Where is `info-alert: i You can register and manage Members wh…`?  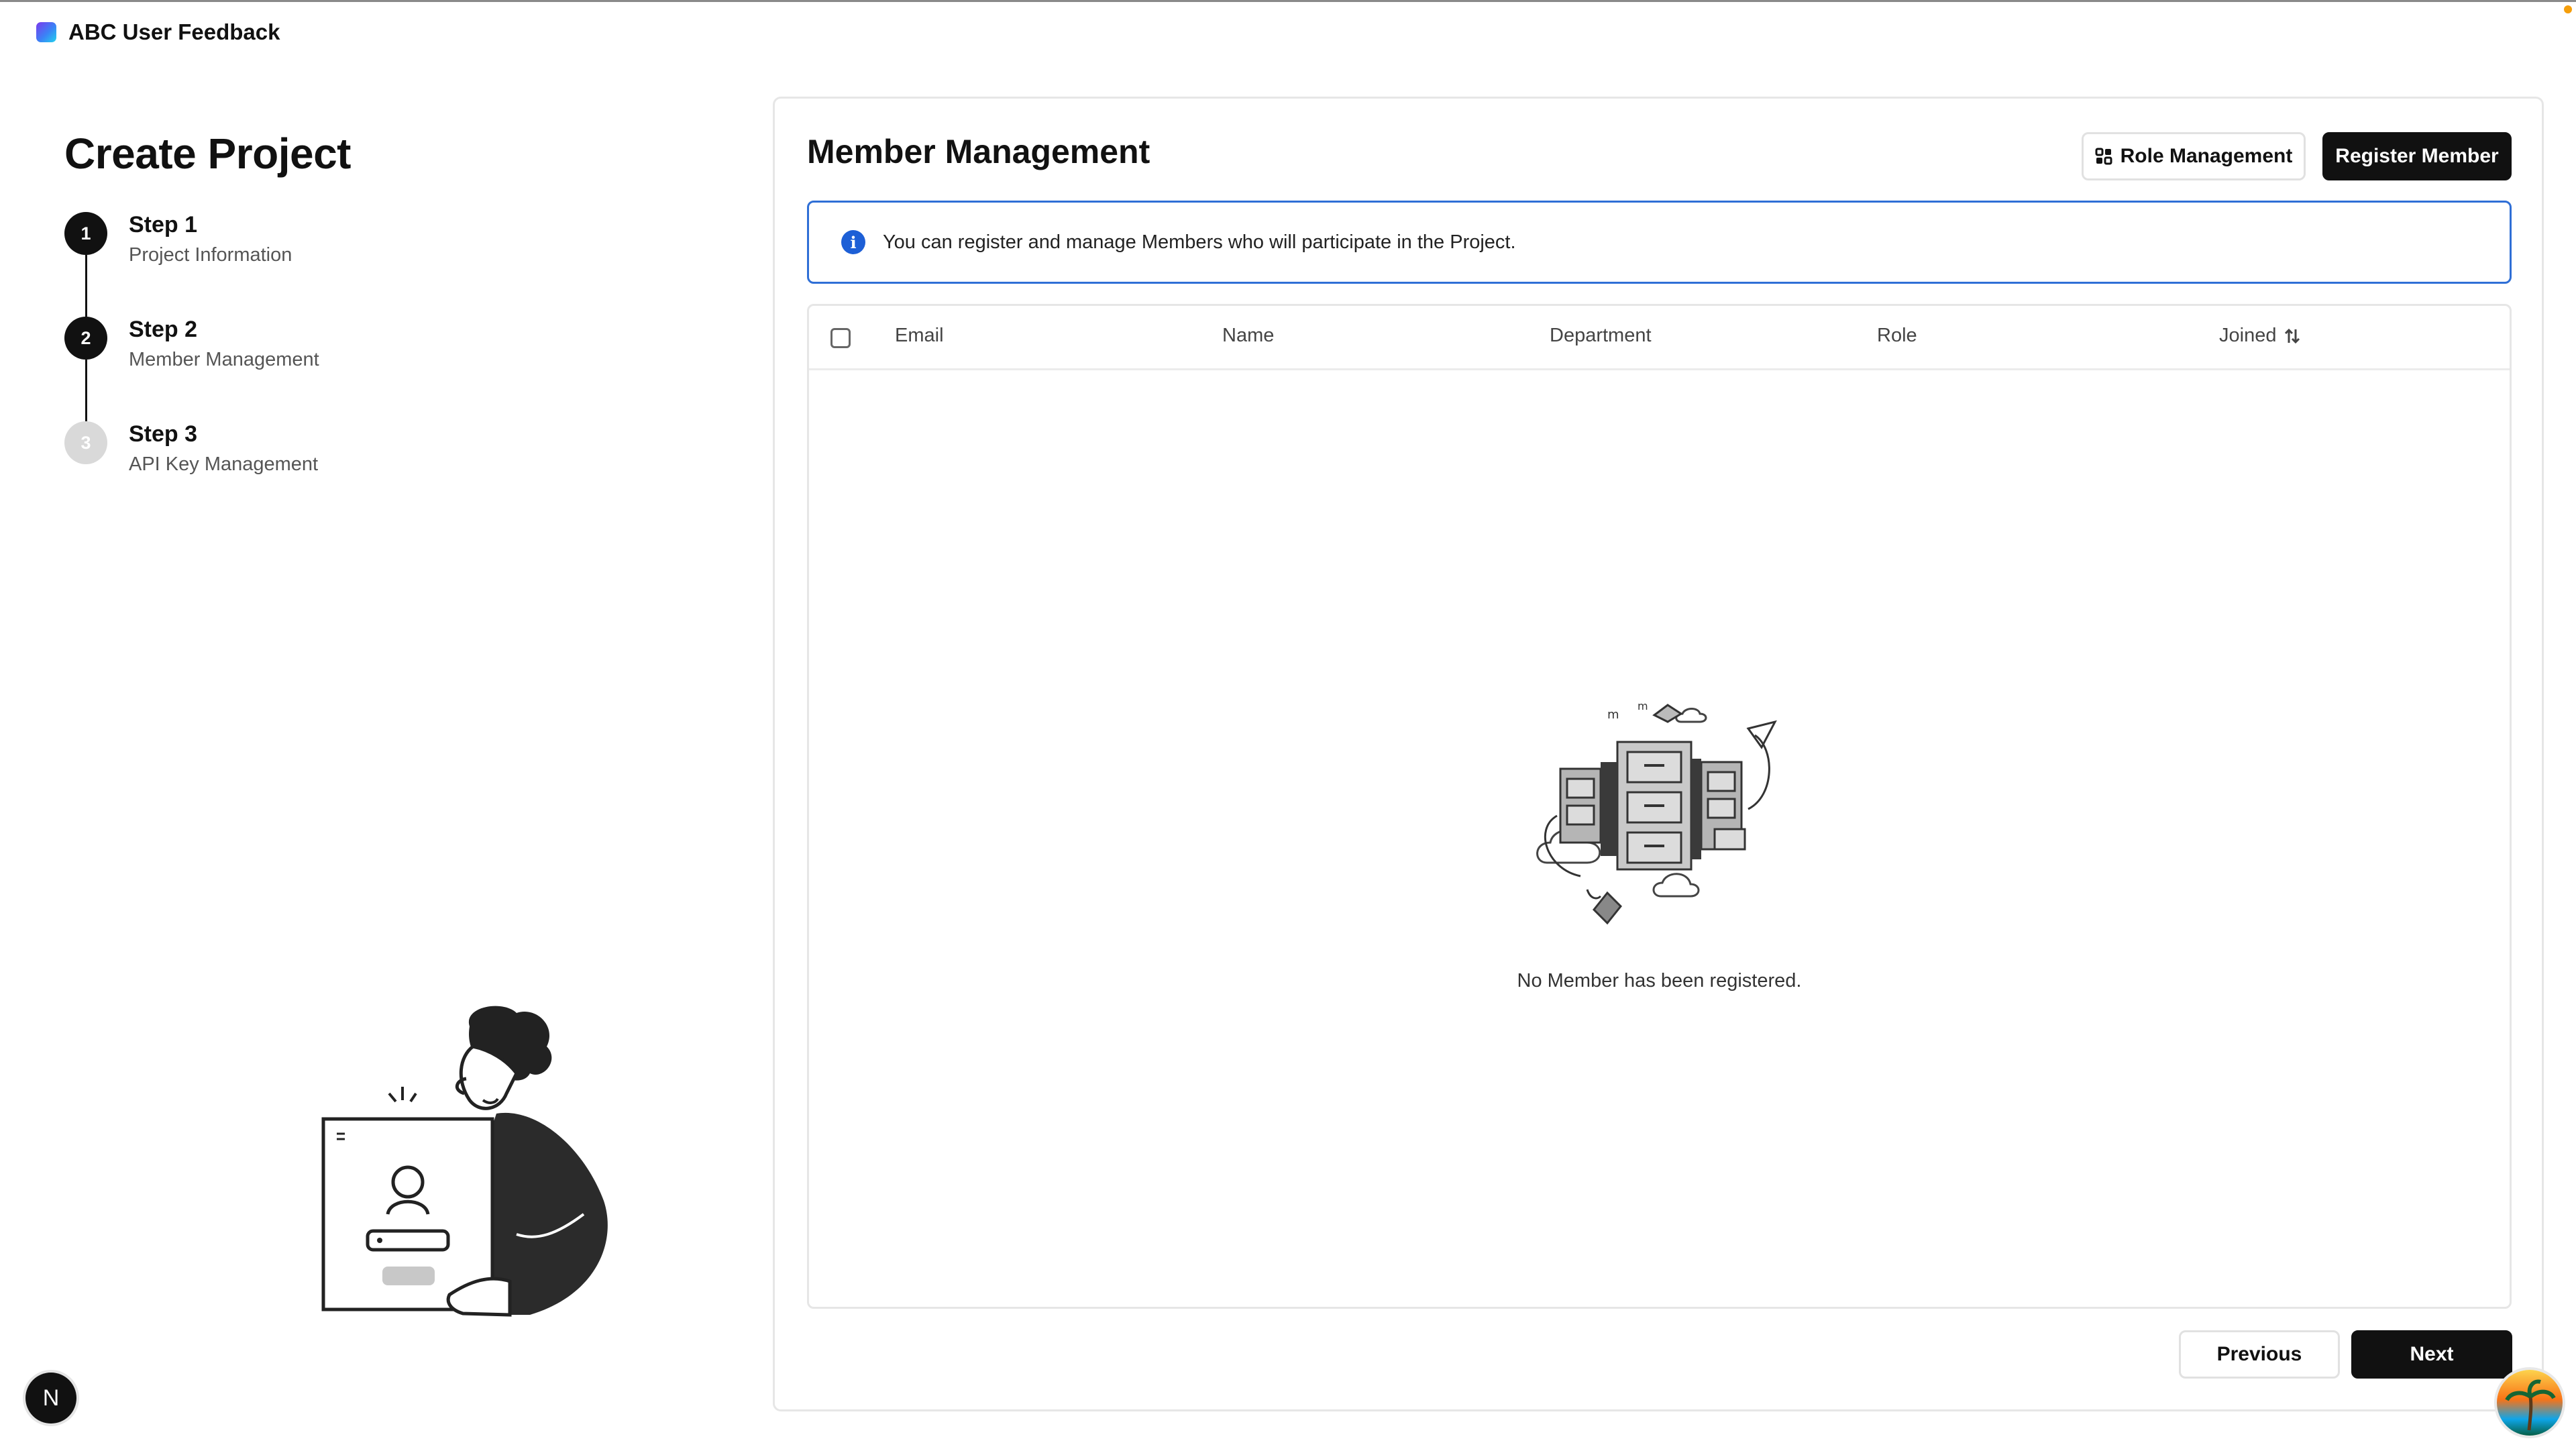
info-alert: i You can register and manage Members wh… is located at coordinates (1659, 242).